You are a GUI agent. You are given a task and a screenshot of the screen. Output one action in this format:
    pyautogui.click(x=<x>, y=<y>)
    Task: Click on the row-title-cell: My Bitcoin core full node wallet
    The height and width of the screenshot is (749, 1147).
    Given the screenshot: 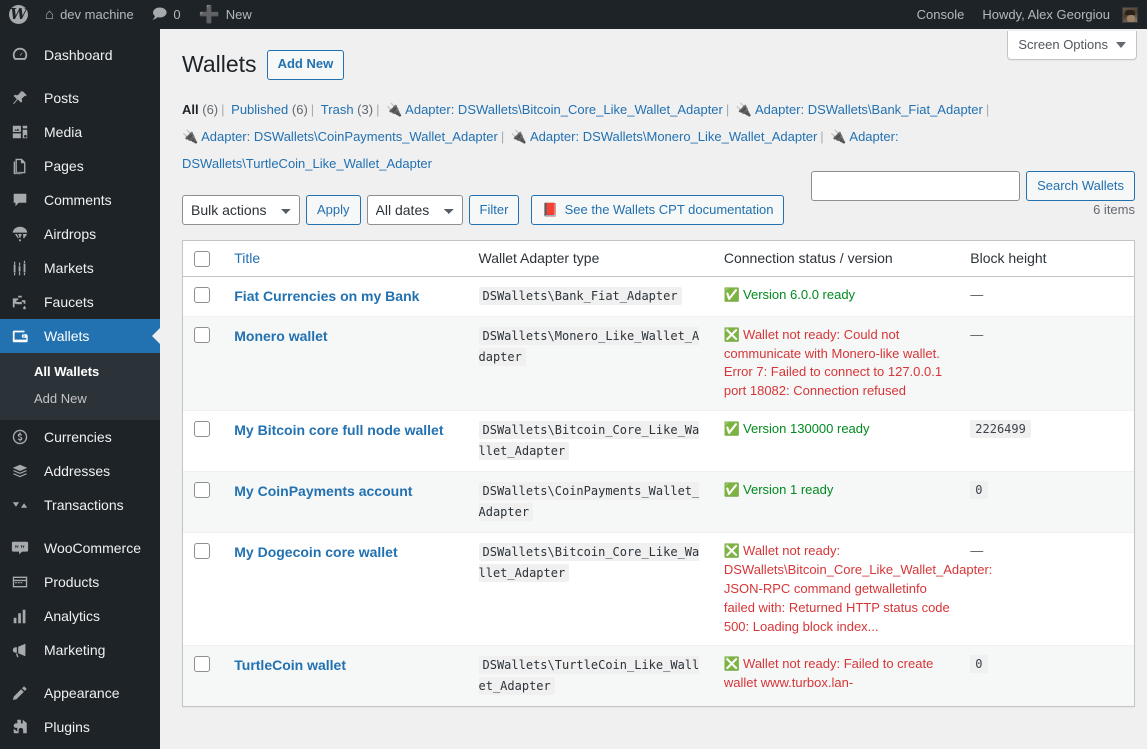 What is the action you would take?
    pyautogui.click(x=346, y=440)
    